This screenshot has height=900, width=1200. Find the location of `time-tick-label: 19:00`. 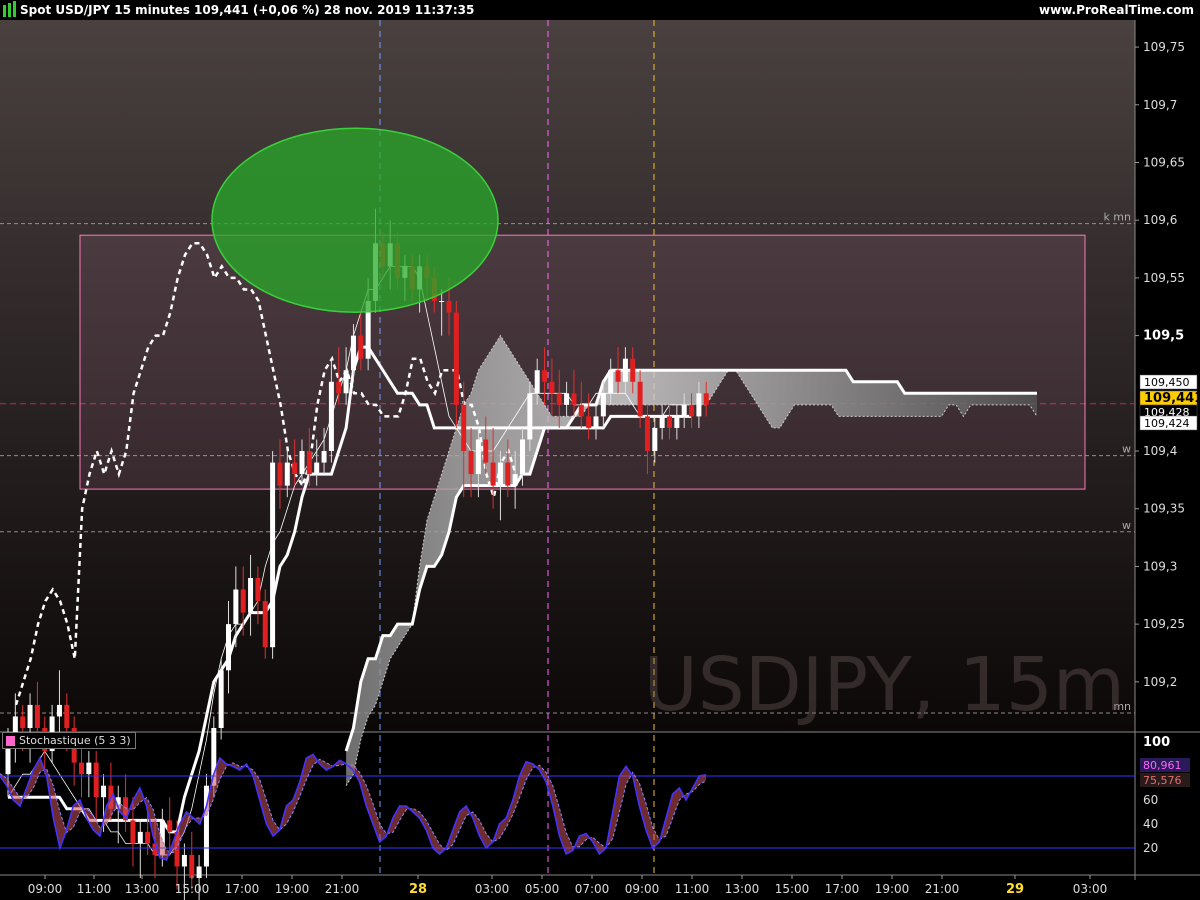

time-tick-label: 19:00 is located at coordinates (292, 889).